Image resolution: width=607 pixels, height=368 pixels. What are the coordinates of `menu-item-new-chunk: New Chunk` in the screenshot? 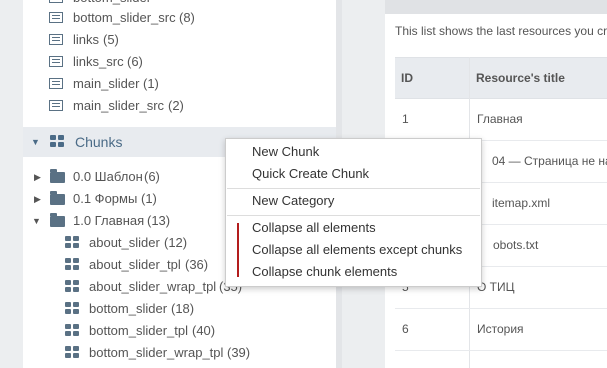 It's located at (285, 152).